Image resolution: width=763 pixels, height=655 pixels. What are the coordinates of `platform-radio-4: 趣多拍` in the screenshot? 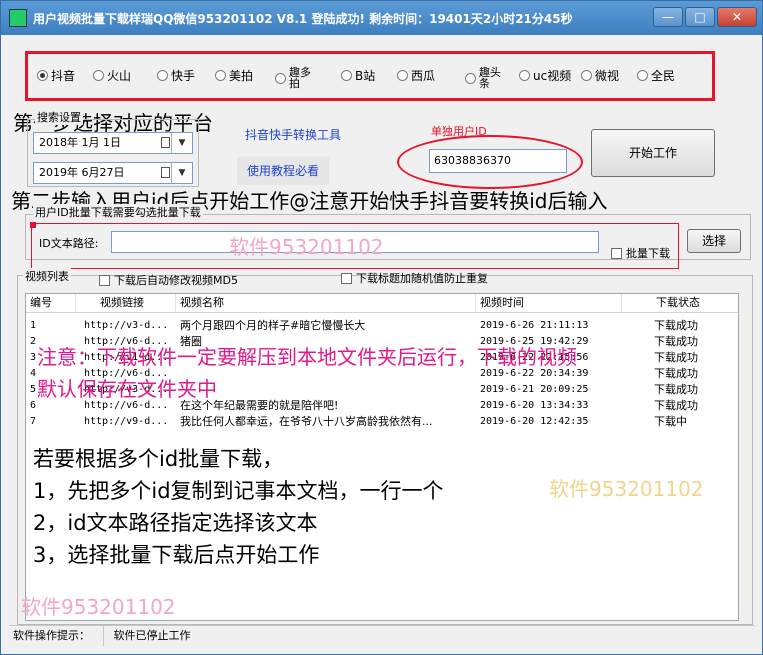 It's located at (294, 78).